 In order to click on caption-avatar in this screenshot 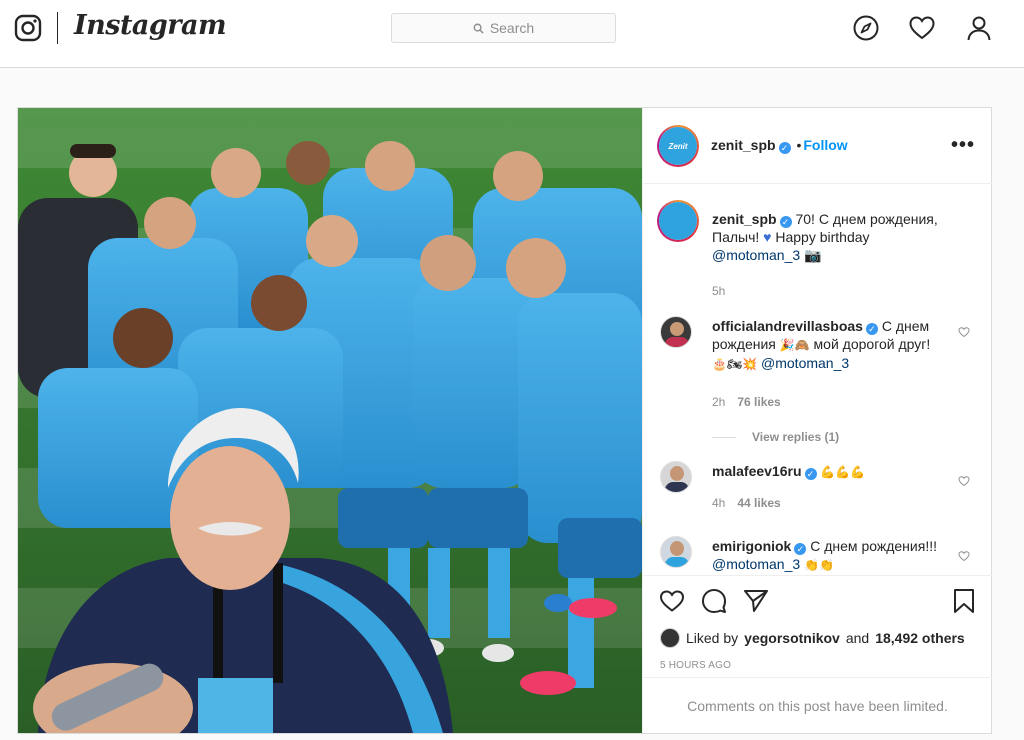, I will do `click(678, 221)`.